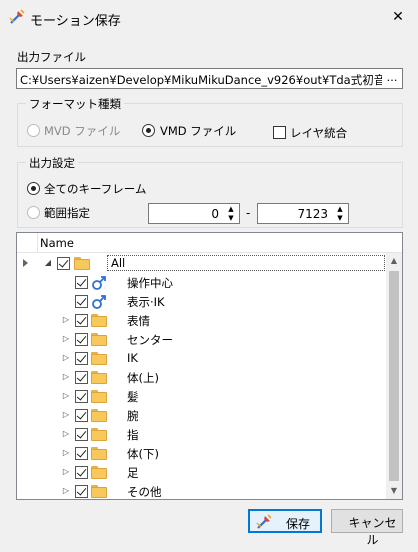  What do you see at coordinates (132, 358) in the screenshot?
I see `tree-node-label: IK` at bounding box center [132, 358].